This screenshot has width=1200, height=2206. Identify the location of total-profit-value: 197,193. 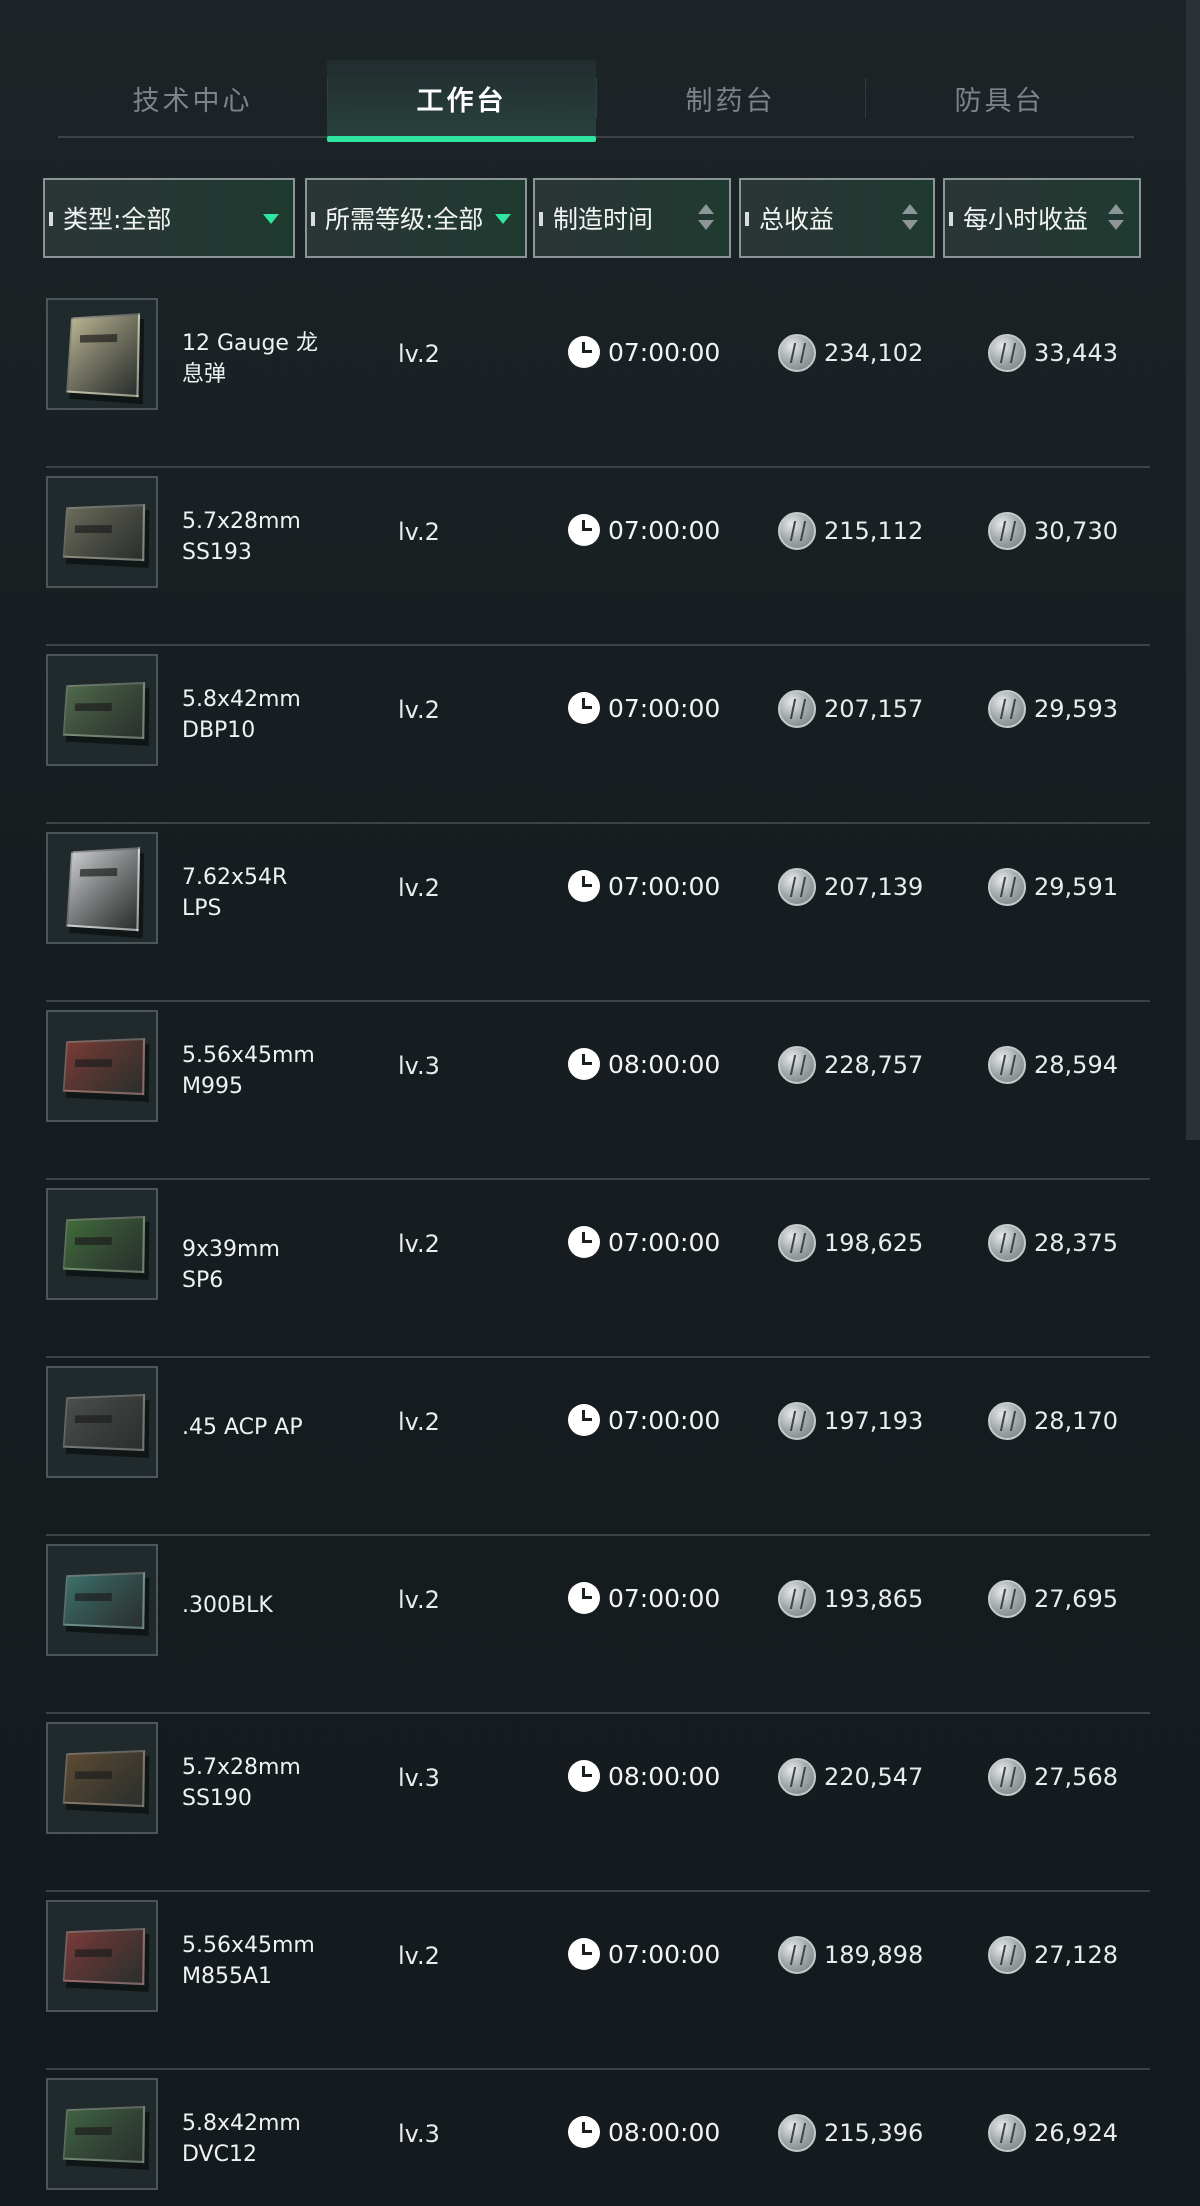
(874, 1421).